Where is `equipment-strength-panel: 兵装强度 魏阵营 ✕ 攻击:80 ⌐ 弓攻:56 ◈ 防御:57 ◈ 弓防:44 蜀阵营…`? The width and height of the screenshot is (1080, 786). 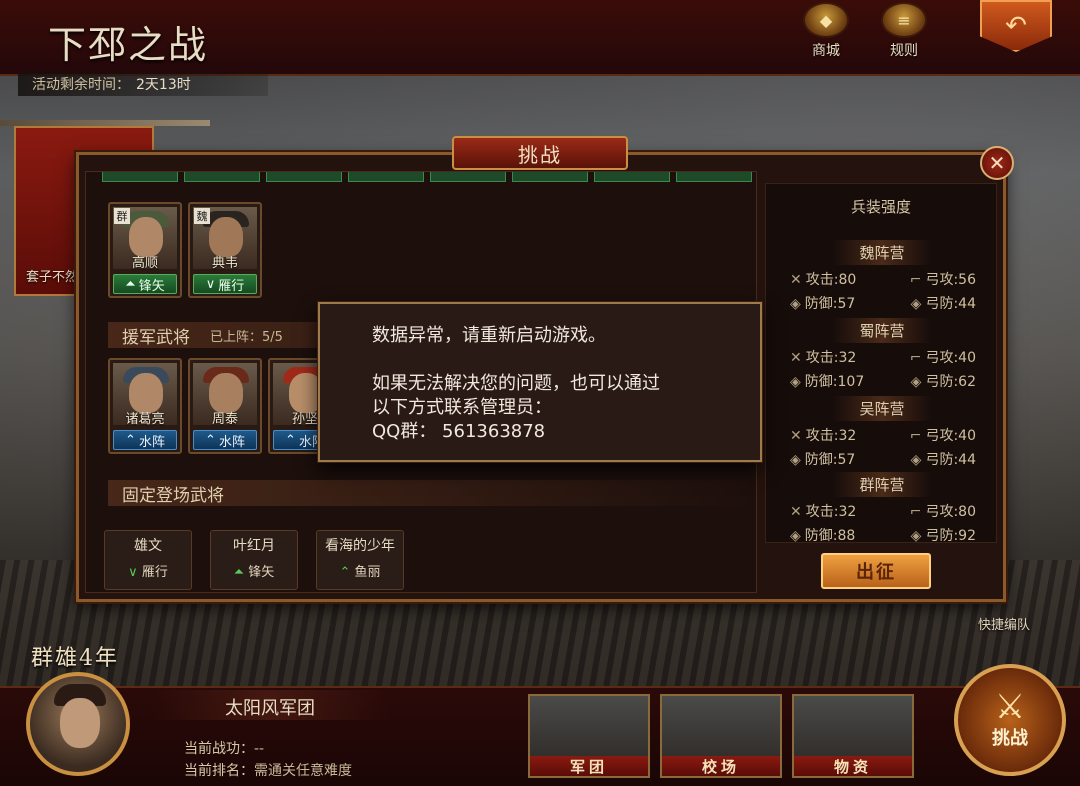 equipment-strength-panel: 兵装强度 魏阵营 ✕ 攻击:80 ⌐ 弓攻:56 ◈ 防御:57 ◈ 弓防:44 蜀阵营… is located at coordinates (881, 364).